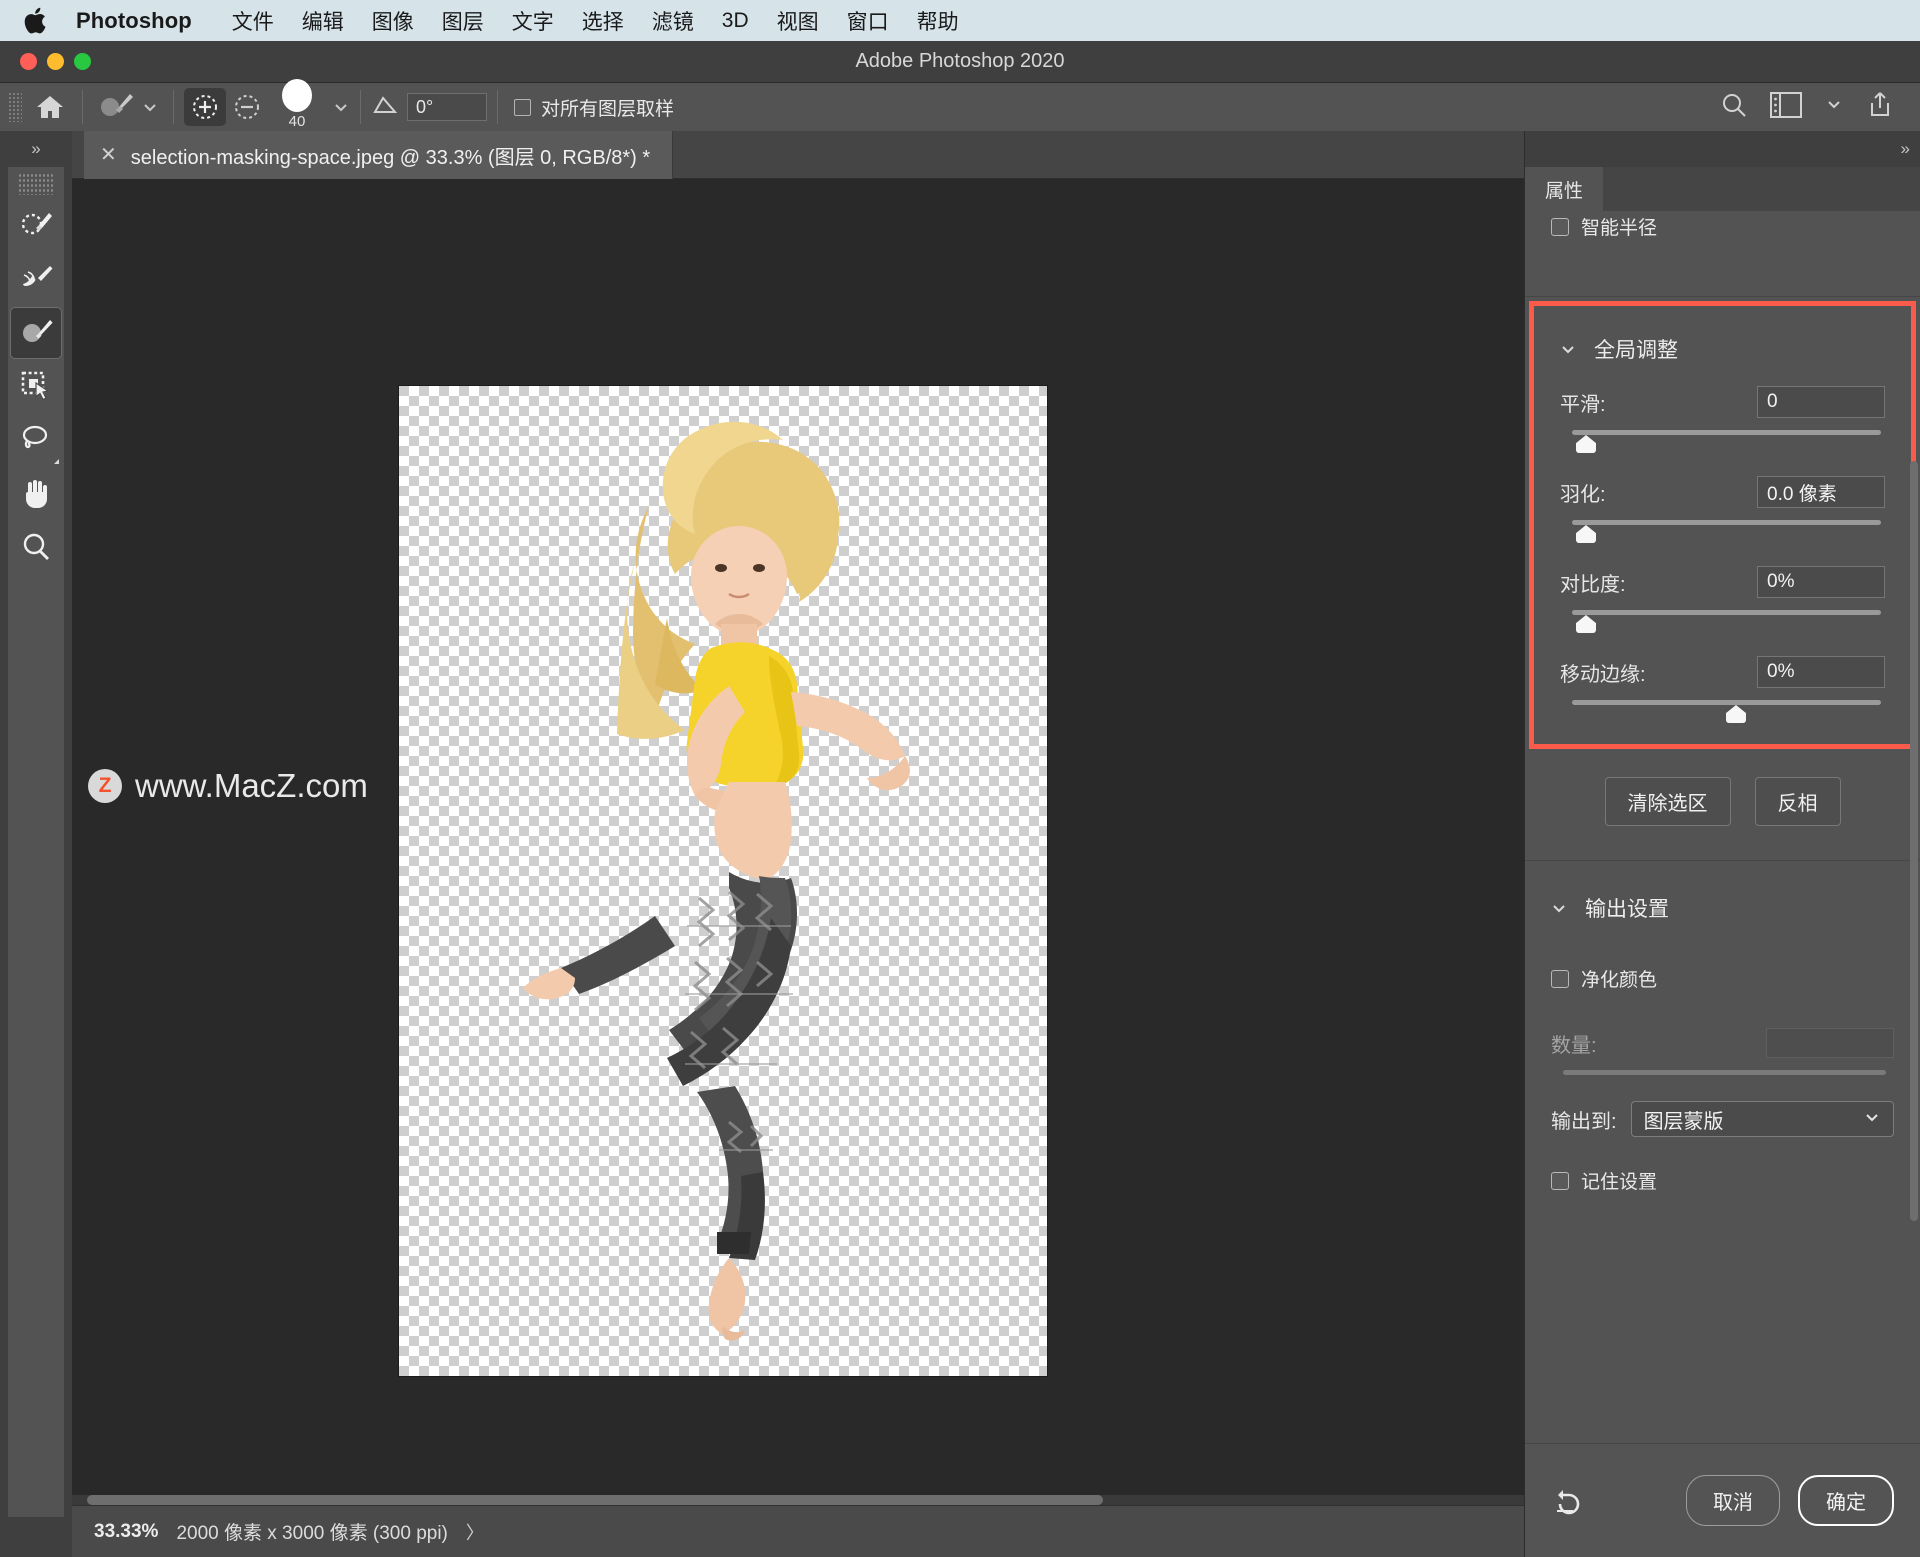 The image size is (1920, 1557). Describe the element at coordinates (1821, 582) in the screenshot. I see `contrast-input: 0%` at that location.